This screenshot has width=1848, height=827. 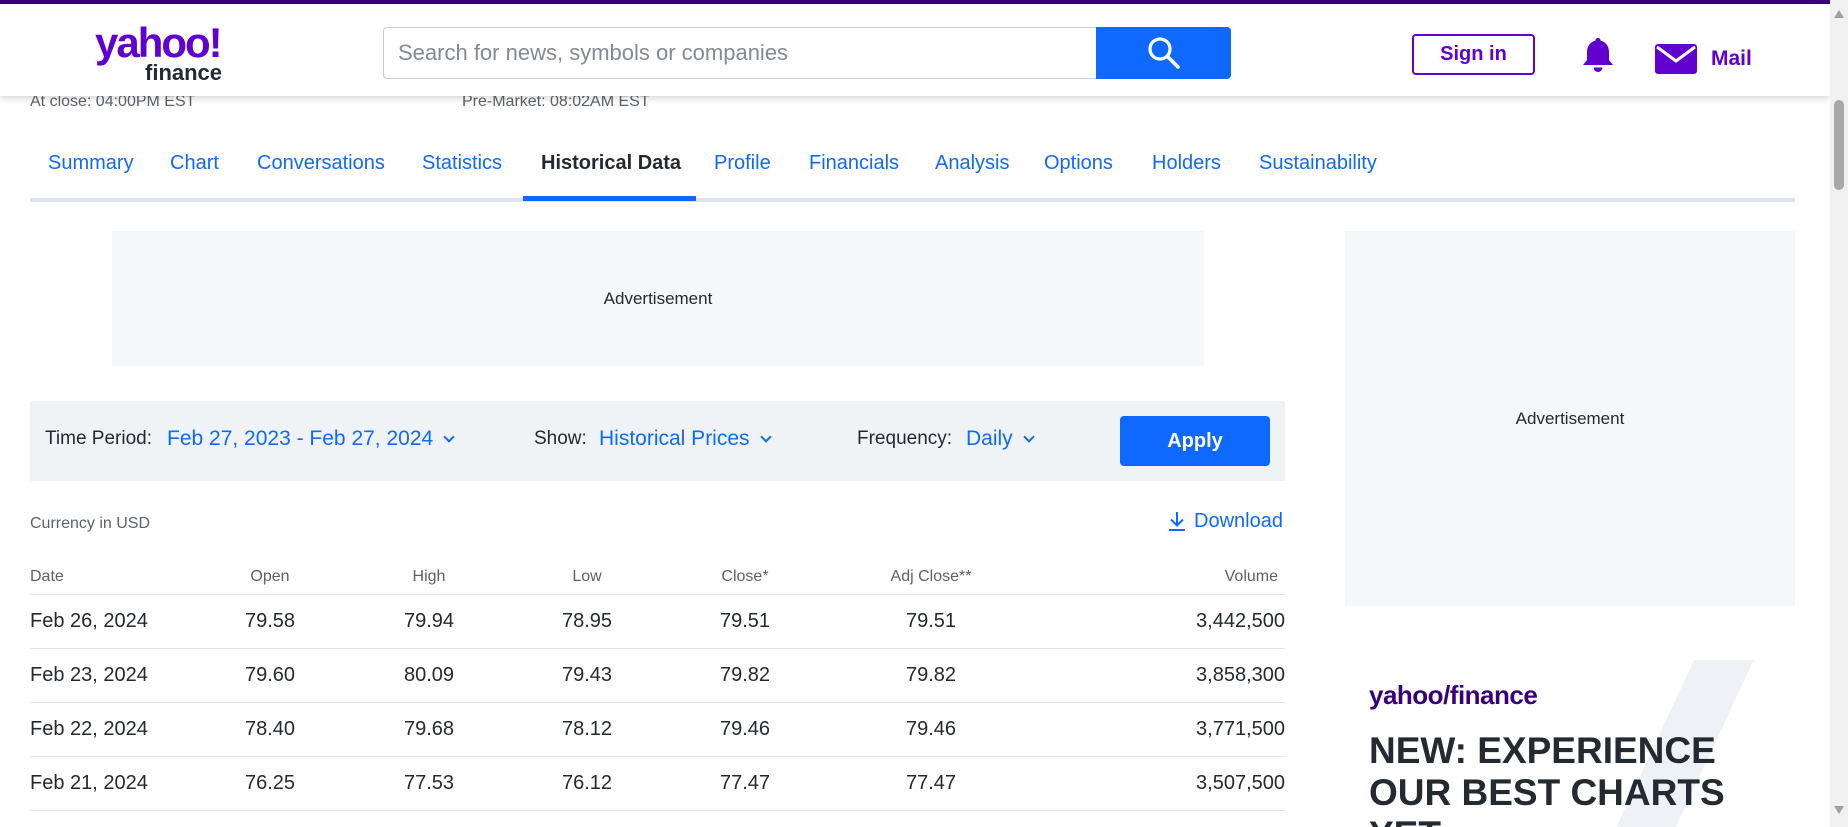 What do you see at coordinates (609, 198) in the screenshot?
I see `active-tab-indicator` at bounding box center [609, 198].